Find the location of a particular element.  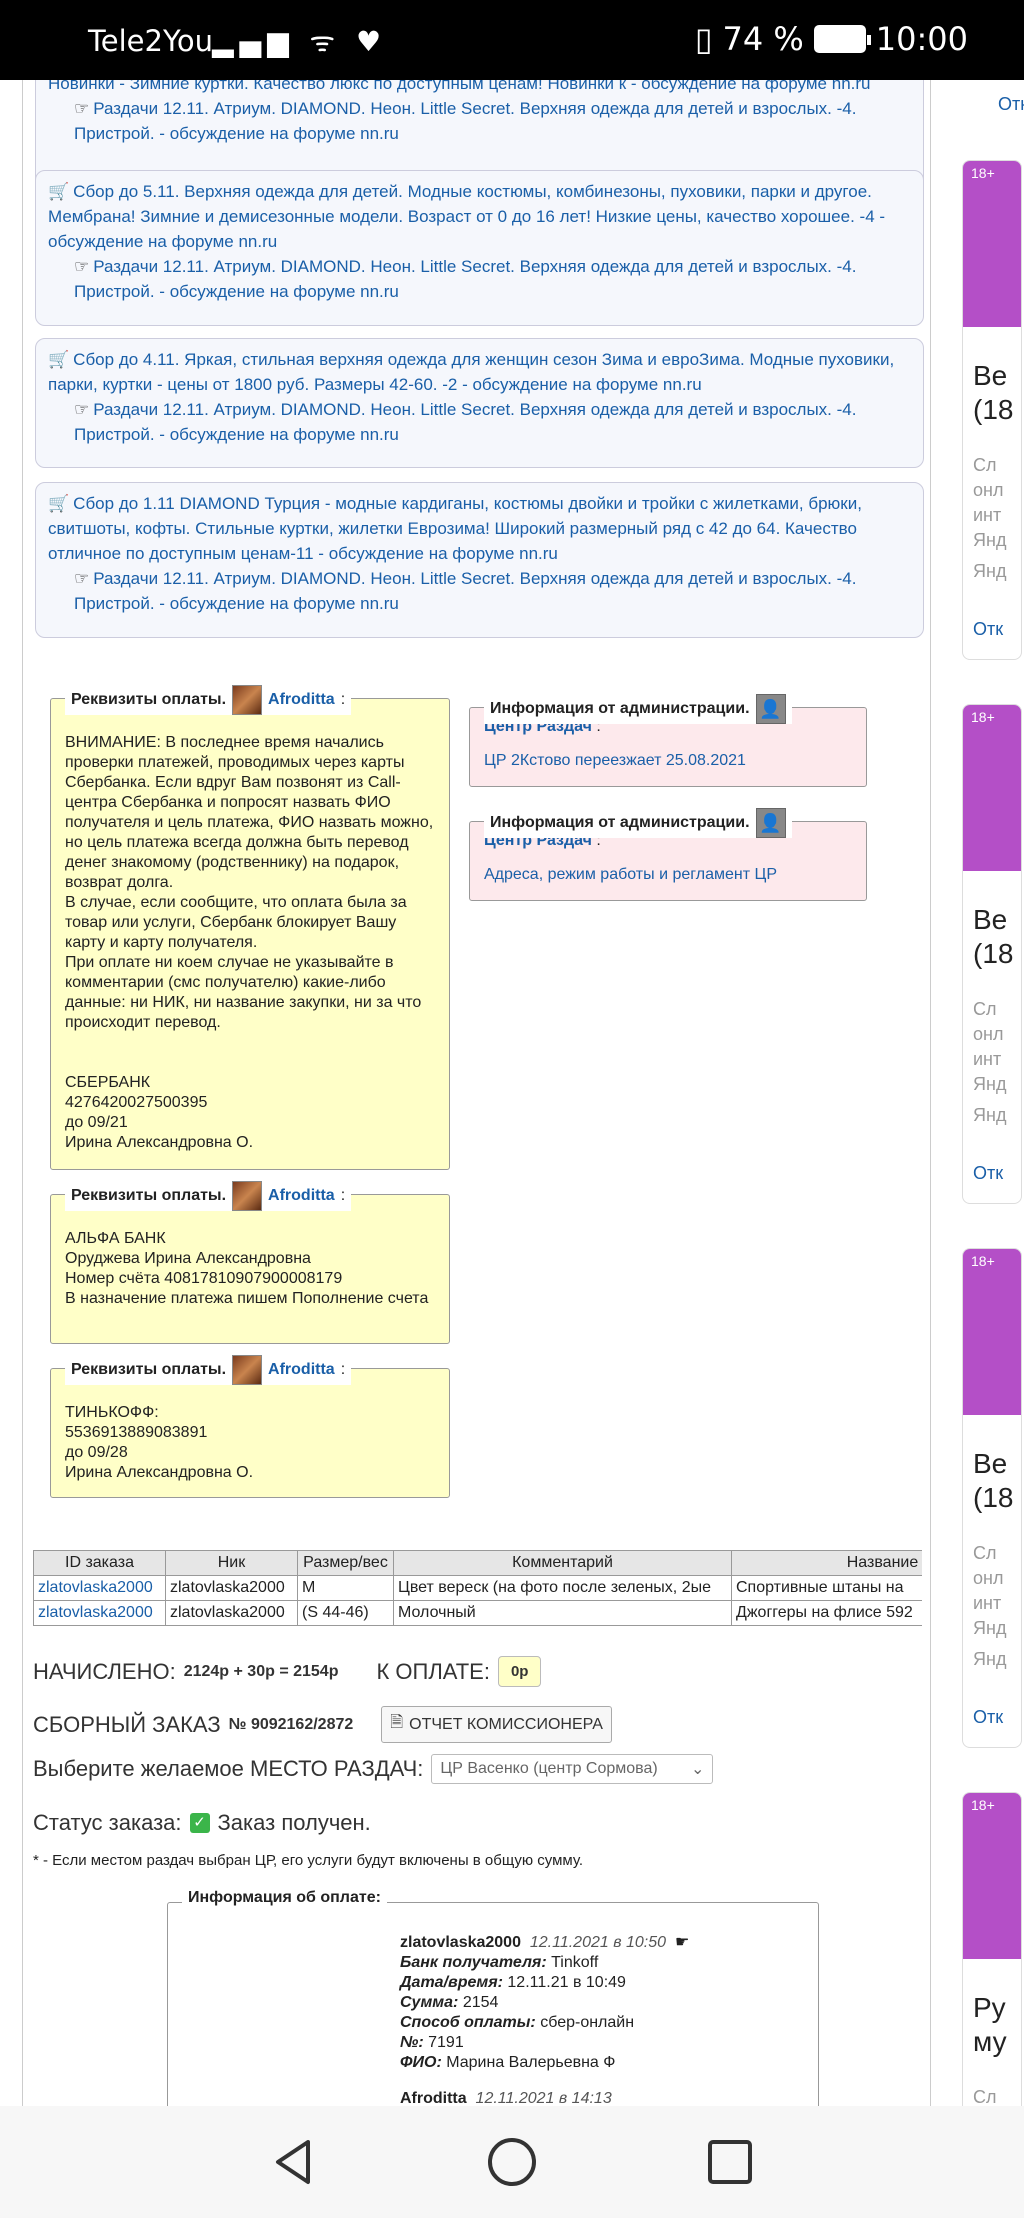

pointing-hand-icon: ☛ is located at coordinates (682, 1942).